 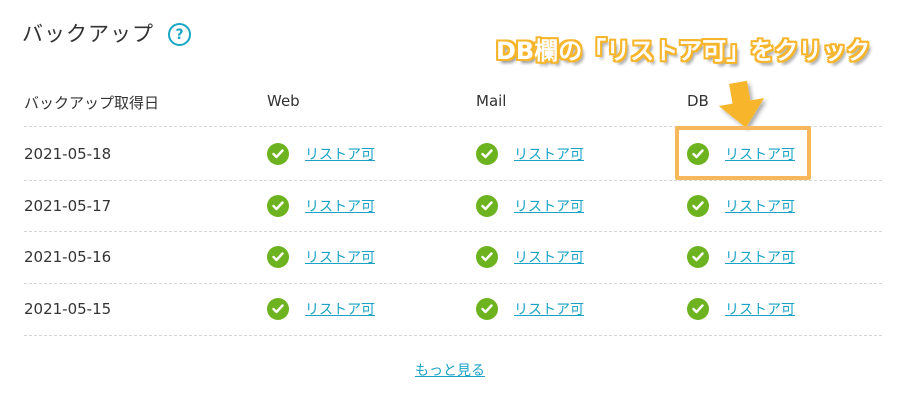 I want to click on backup-date: 2021-05-17, so click(x=68, y=206).